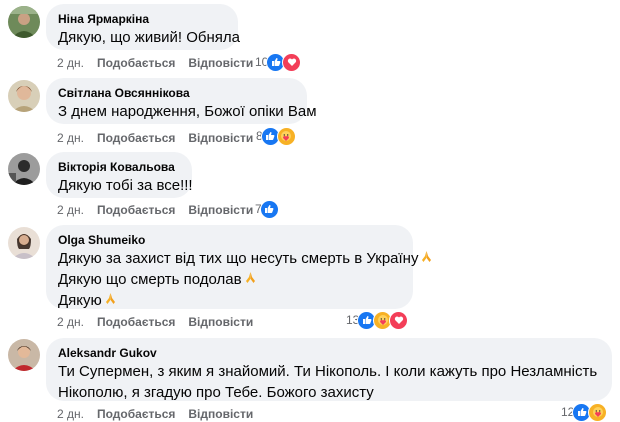  What do you see at coordinates (149, 37) in the screenshot?
I see `comment-text: Дякую, що живий! Обняла` at bounding box center [149, 37].